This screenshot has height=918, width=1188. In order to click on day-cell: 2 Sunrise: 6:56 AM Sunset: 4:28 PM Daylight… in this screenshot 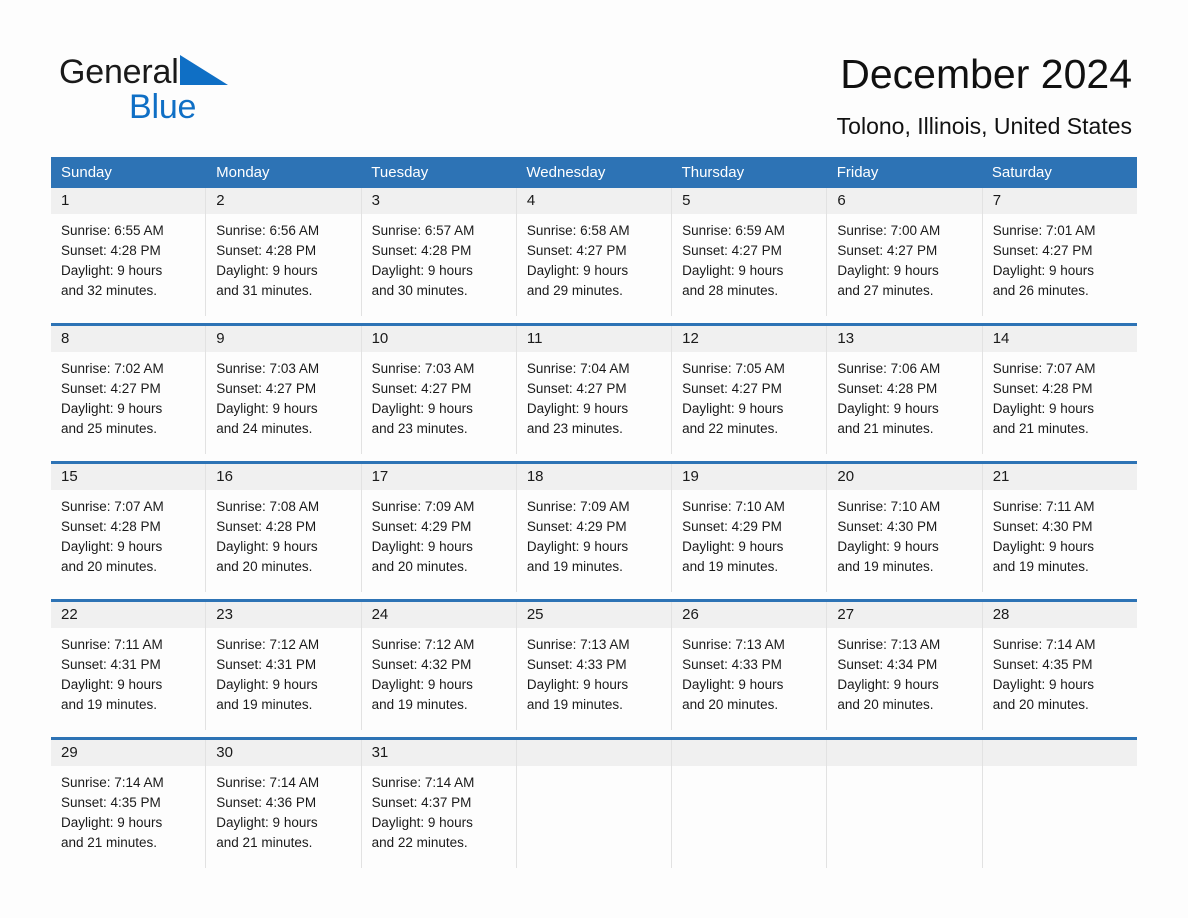, I will do `click(284, 252)`.